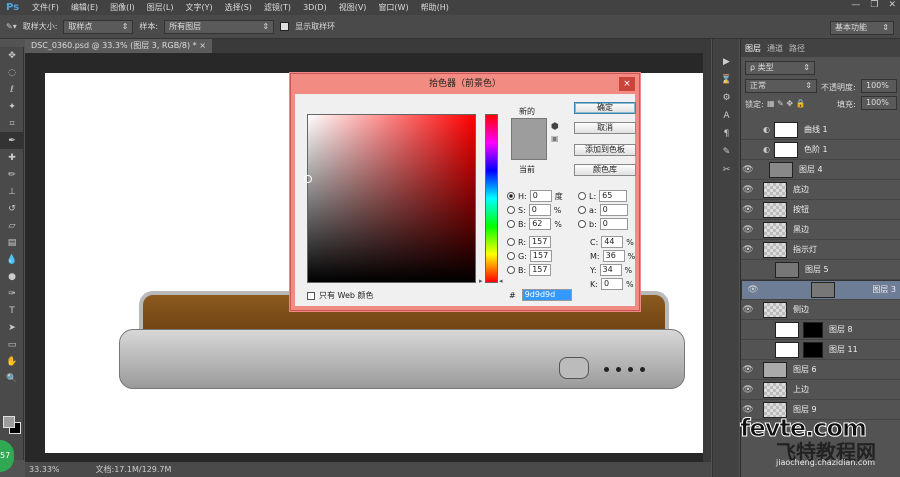 This screenshot has width=900, height=477. What do you see at coordinates (605, 150) in the screenshot?
I see `add-to-swatches-button: 添加到色板` at bounding box center [605, 150].